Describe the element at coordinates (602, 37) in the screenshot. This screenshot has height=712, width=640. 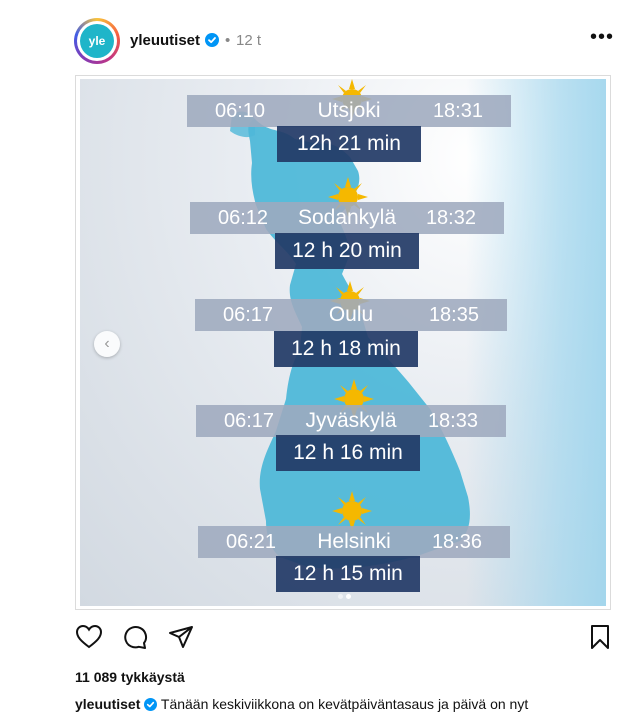
I see `more-options-icon: •••` at that location.